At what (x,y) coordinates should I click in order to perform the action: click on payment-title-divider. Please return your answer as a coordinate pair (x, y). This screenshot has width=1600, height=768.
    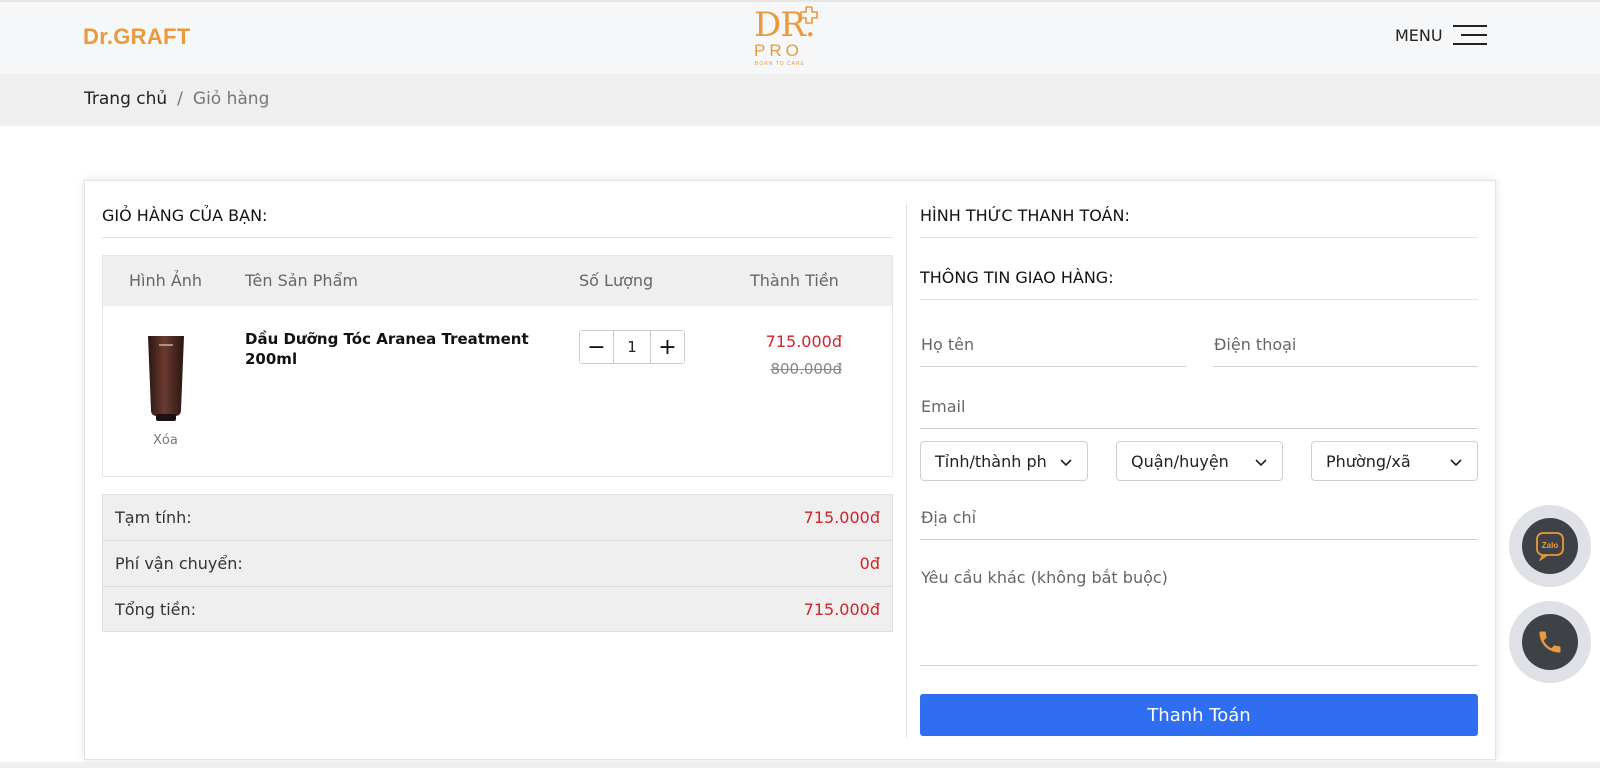
    Looking at the image, I should click on (1199, 237).